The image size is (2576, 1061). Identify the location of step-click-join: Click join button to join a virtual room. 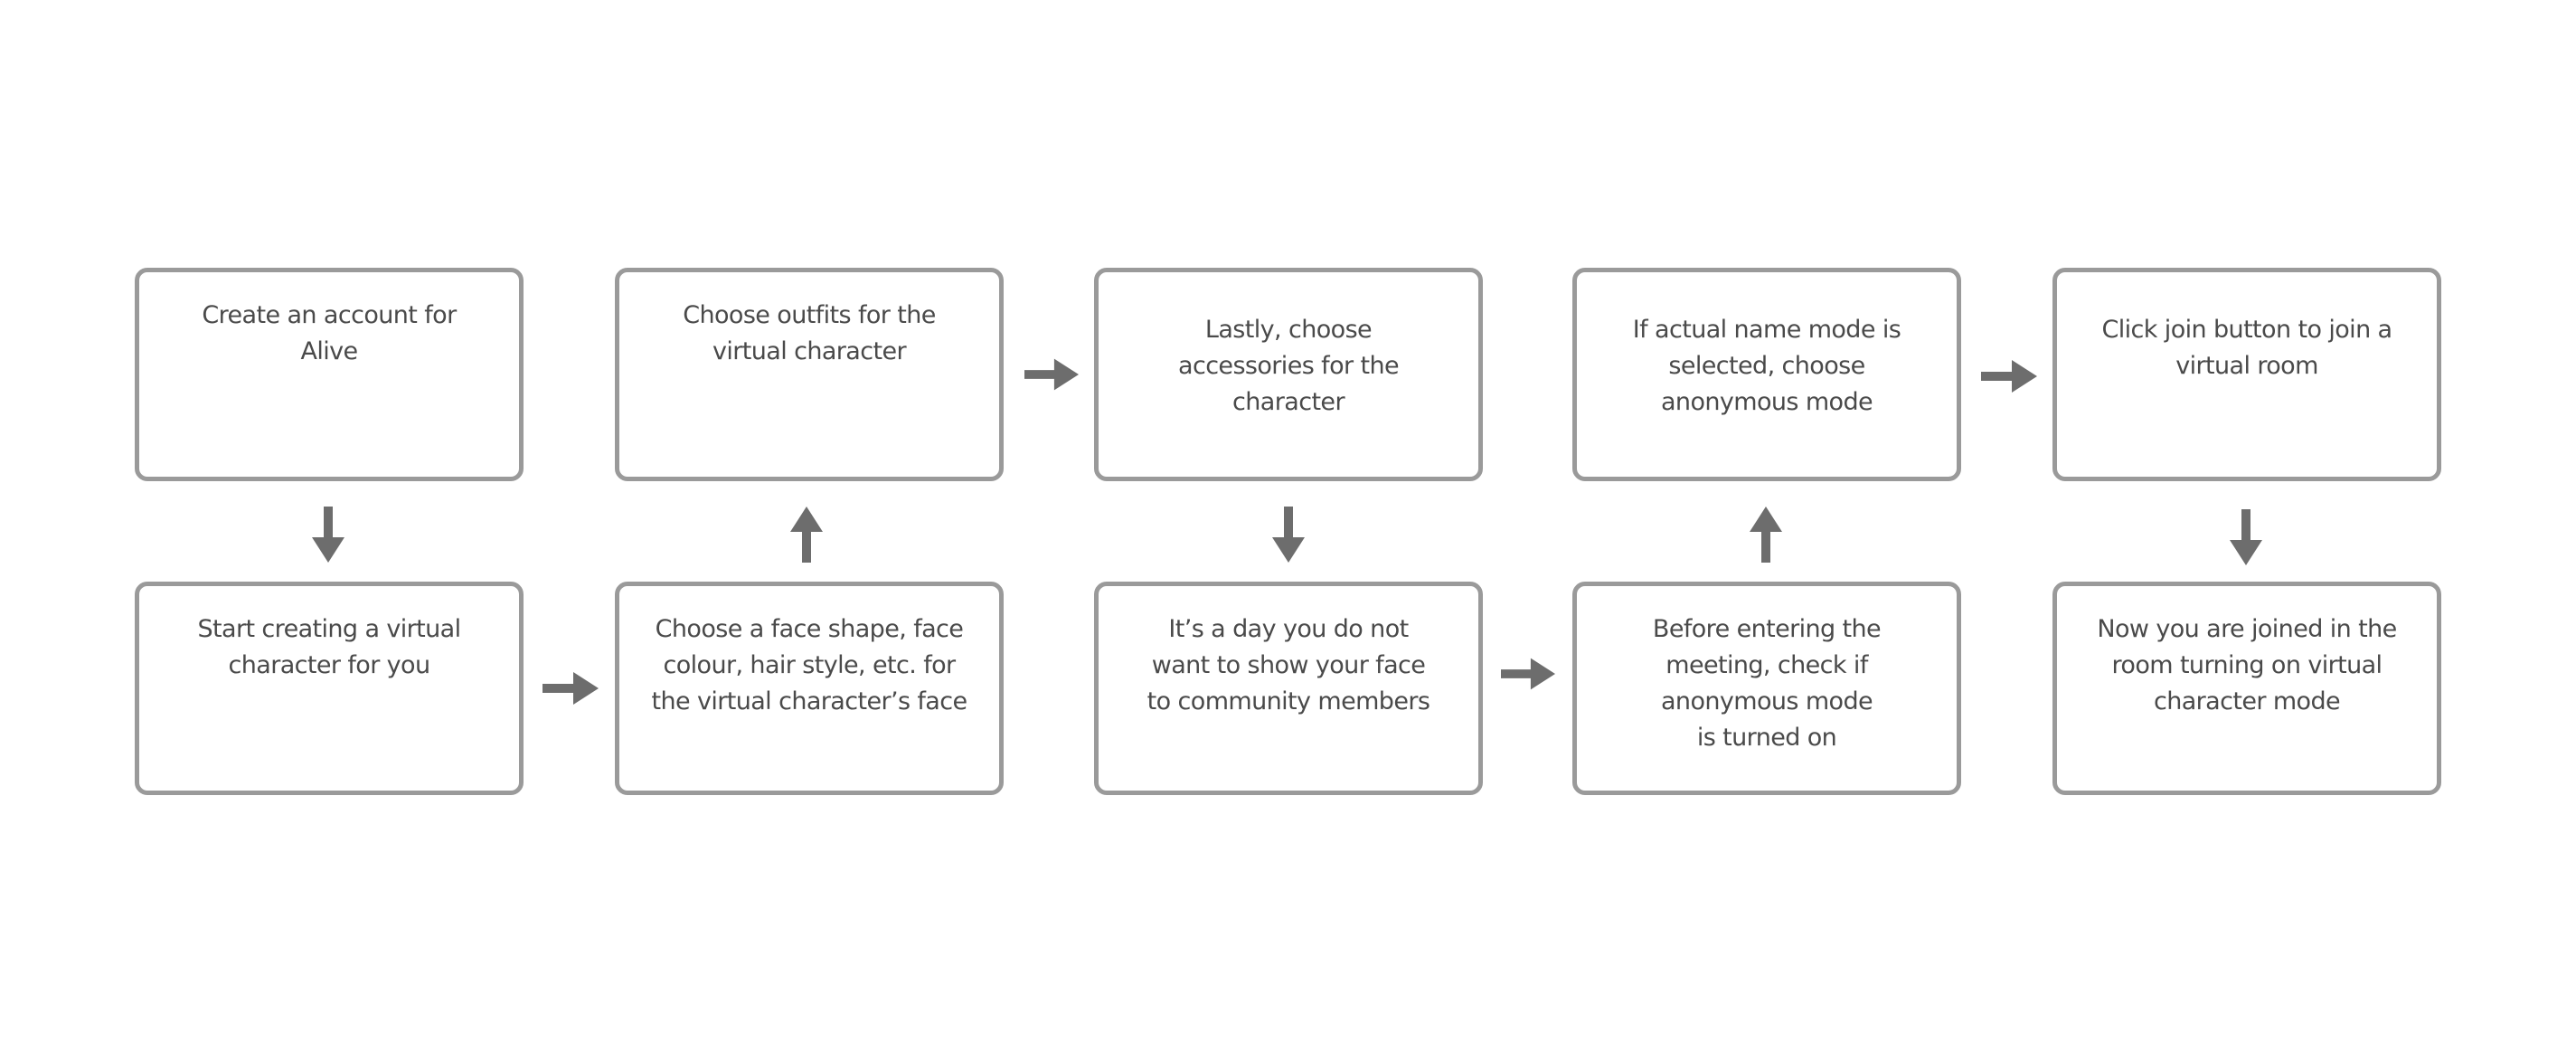
(2246, 374).